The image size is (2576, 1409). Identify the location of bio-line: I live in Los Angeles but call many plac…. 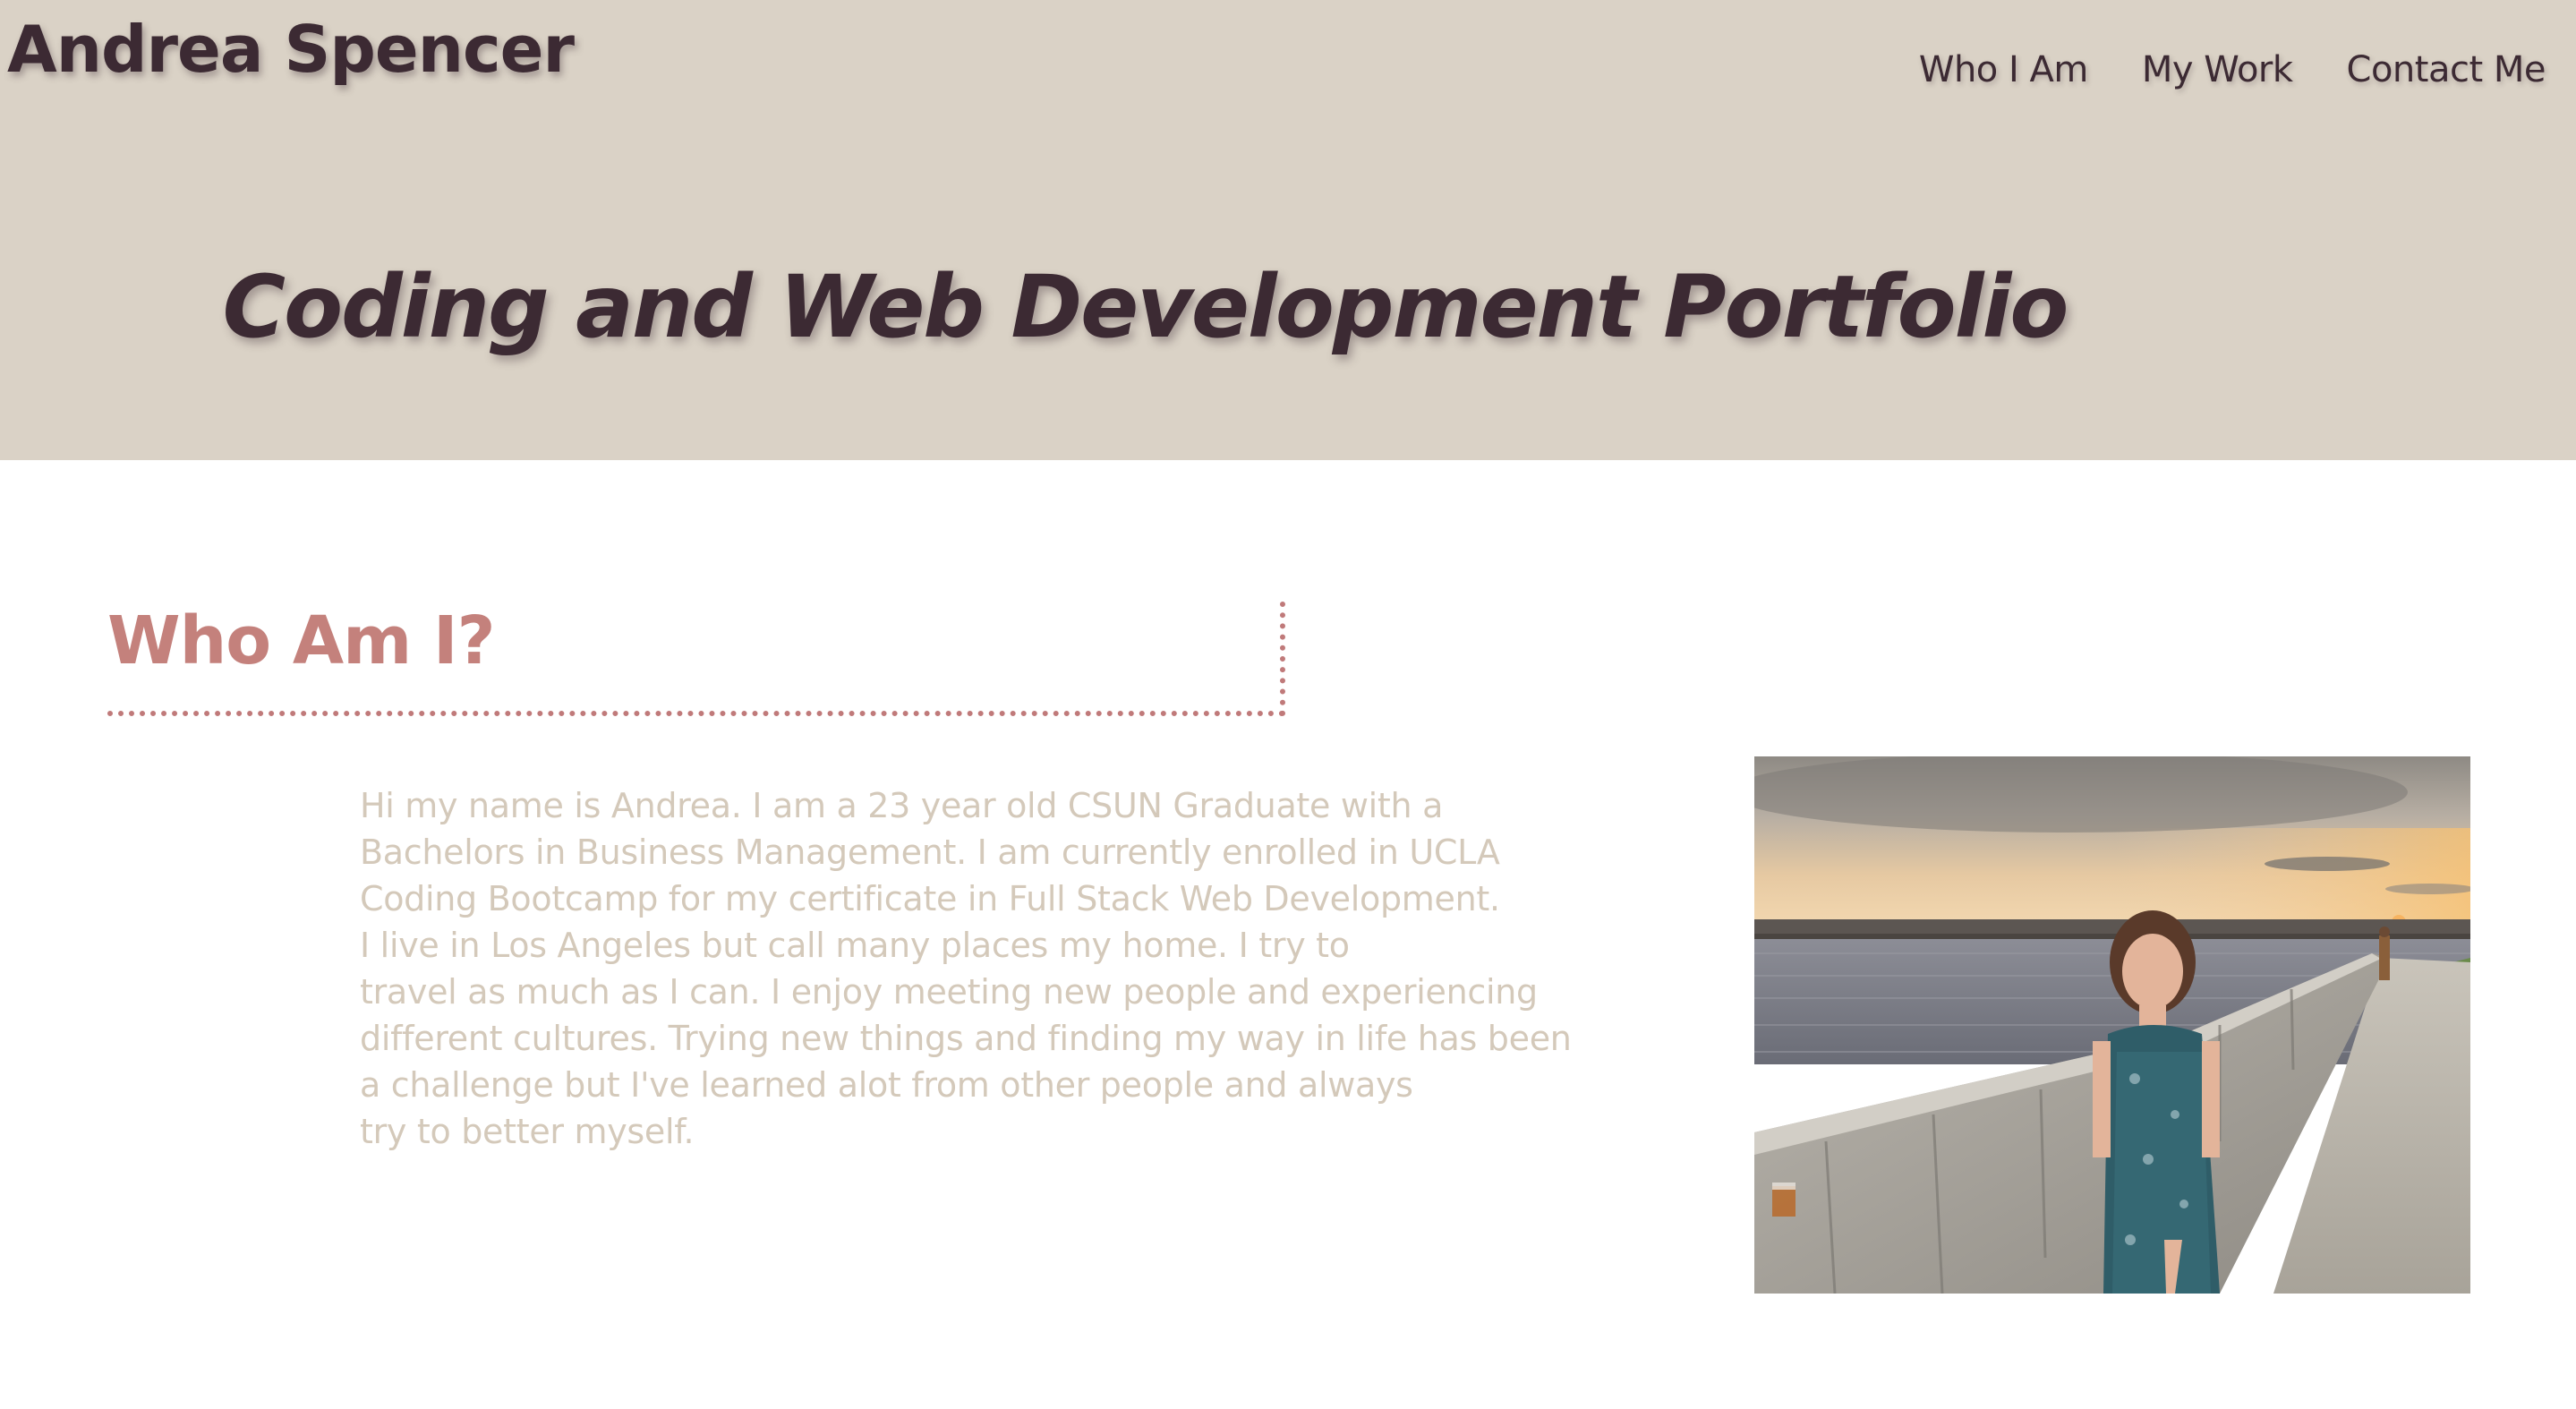
(855, 945).